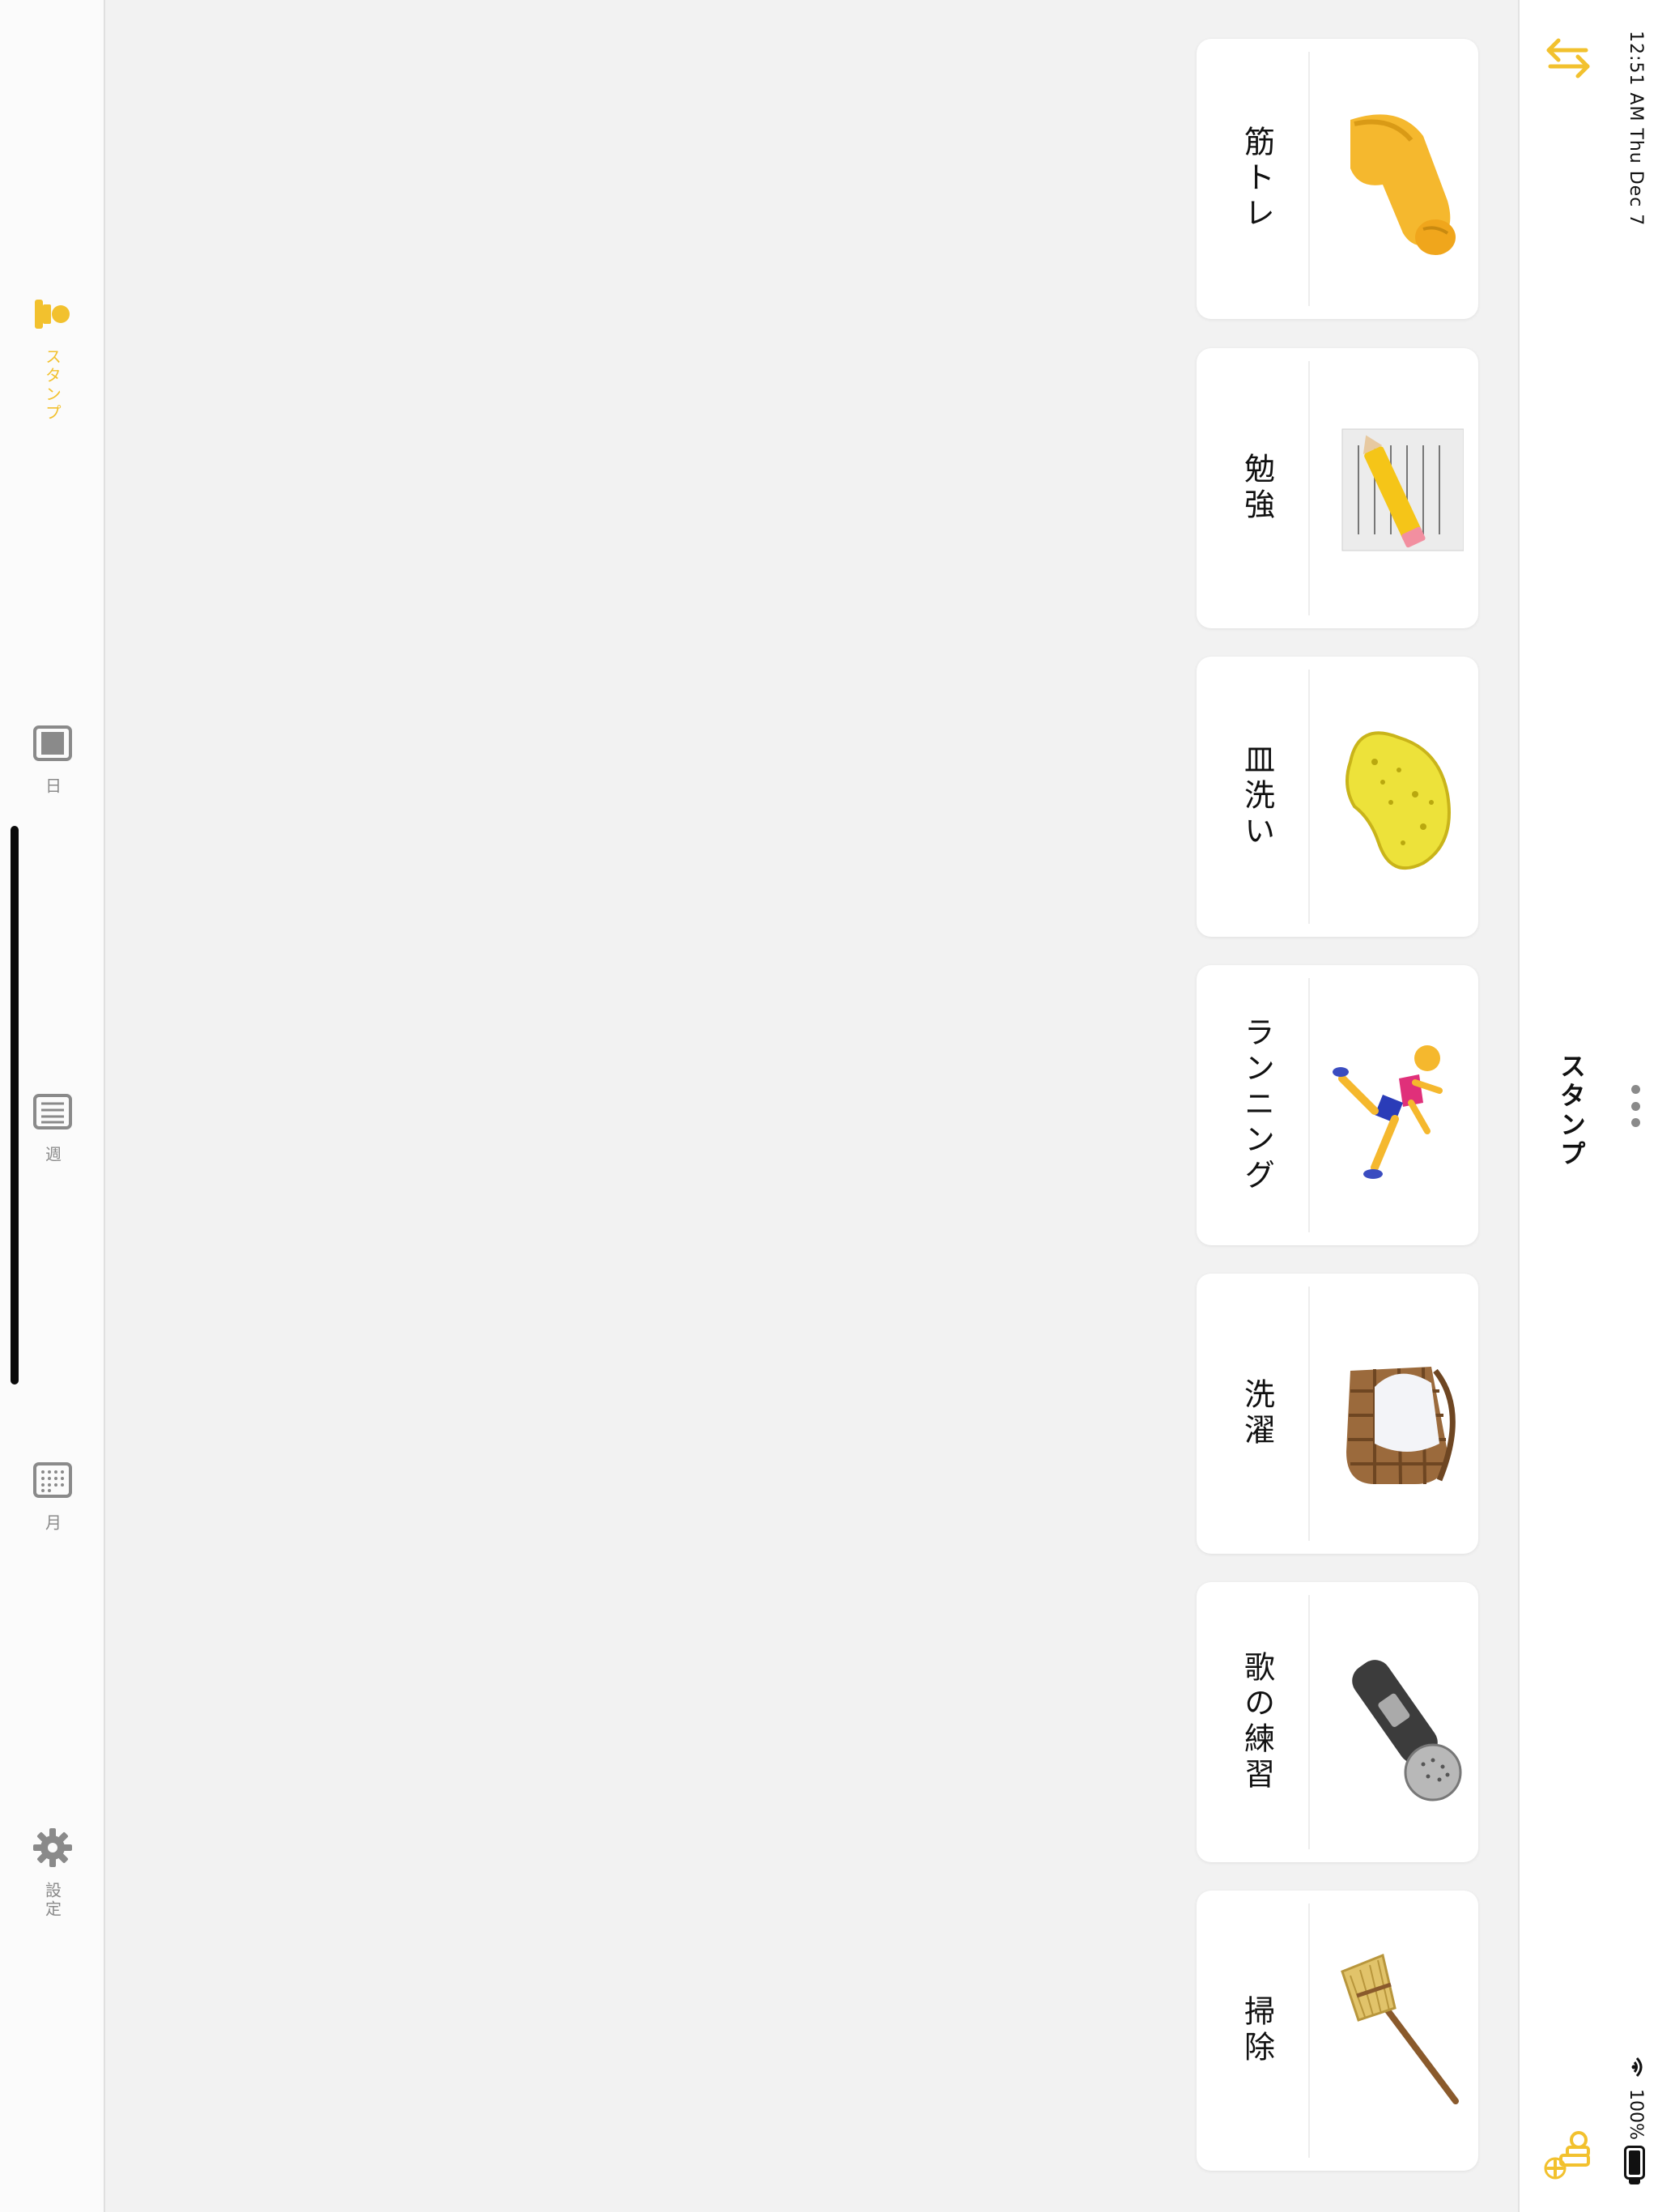 The height and width of the screenshot is (2212, 1658). I want to click on stamp-card-running: ランニング, so click(1337, 1105).